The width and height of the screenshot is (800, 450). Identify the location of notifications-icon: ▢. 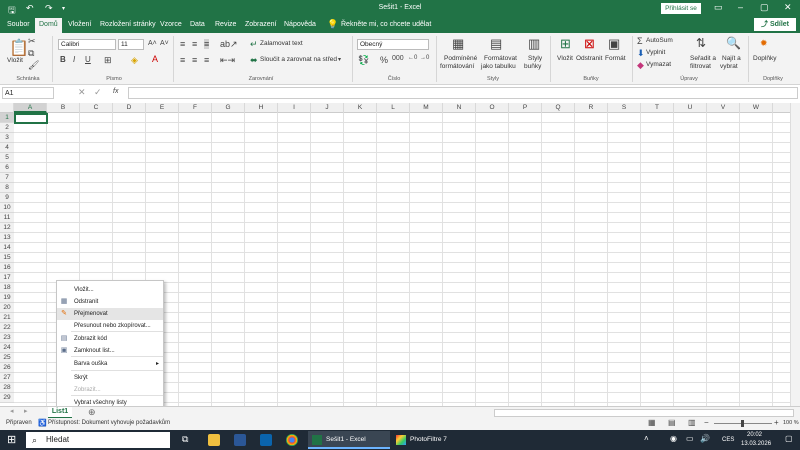
(789, 438).